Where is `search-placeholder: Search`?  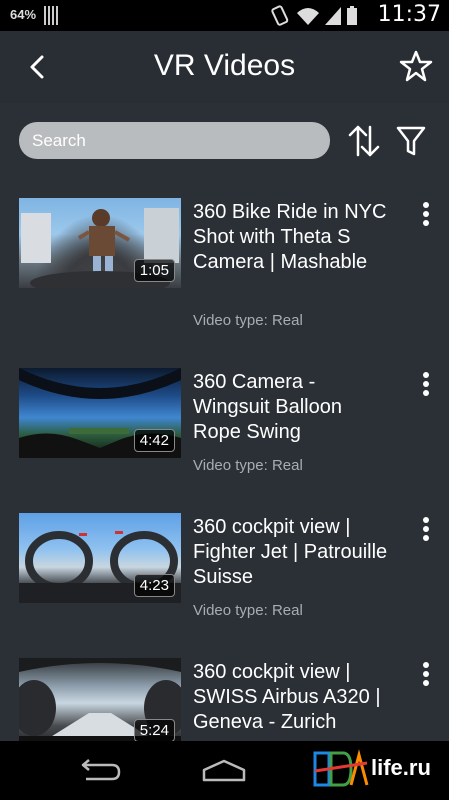 search-placeholder: Search is located at coordinates (59, 140).